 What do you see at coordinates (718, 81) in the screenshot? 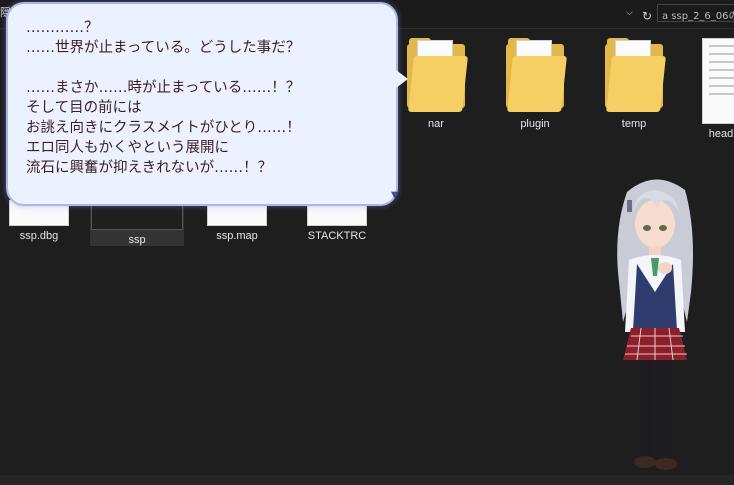
I see `document-icon` at bounding box center [718, 81].